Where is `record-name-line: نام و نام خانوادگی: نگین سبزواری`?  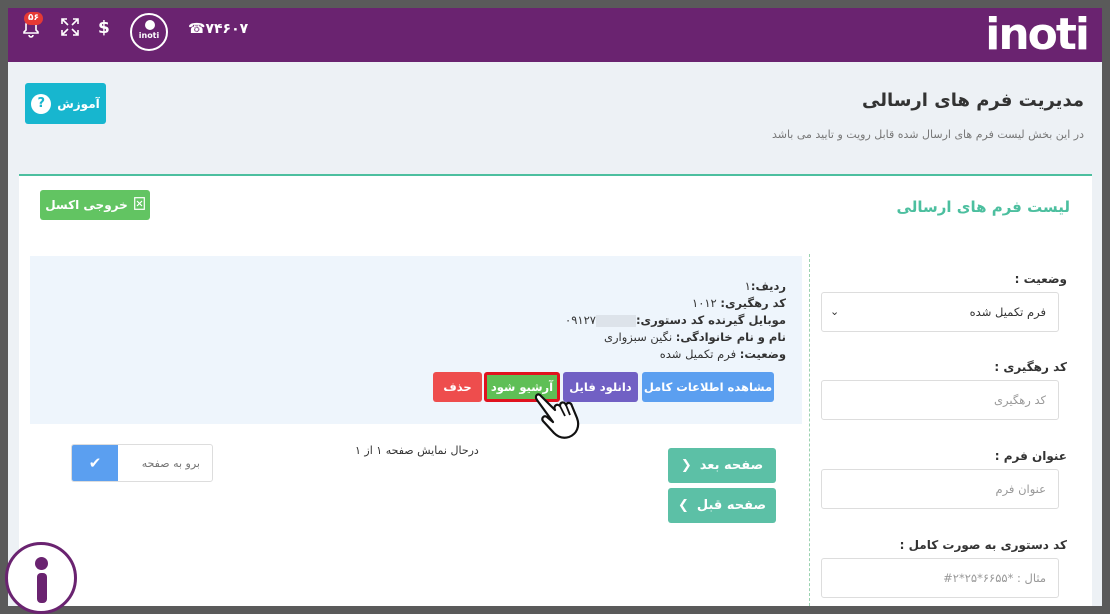 record-name-line: نام و نام خانوادگی: نگین سبزواری is located at coordinates (675, 337).